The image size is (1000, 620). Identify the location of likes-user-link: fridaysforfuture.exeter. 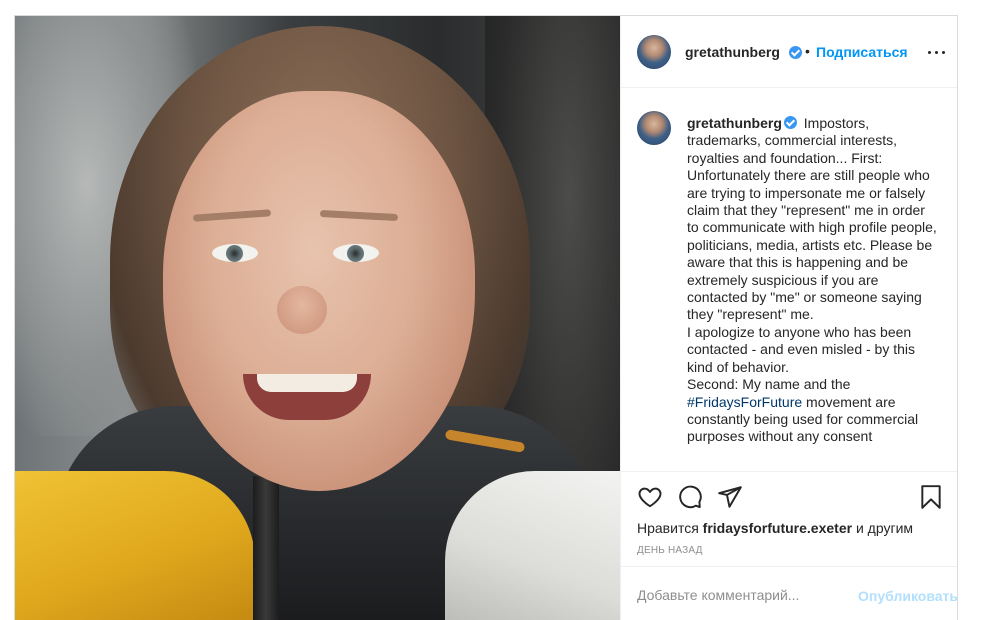
(777, 528).